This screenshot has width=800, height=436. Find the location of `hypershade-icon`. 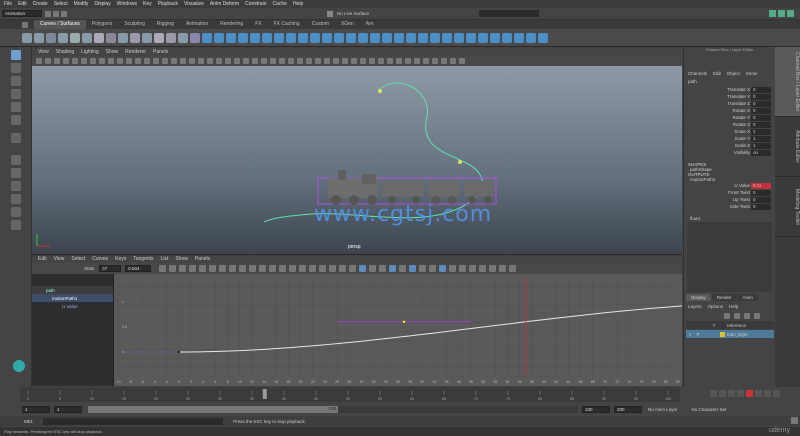

hypershade-icon is located at coordinates (791, 13).